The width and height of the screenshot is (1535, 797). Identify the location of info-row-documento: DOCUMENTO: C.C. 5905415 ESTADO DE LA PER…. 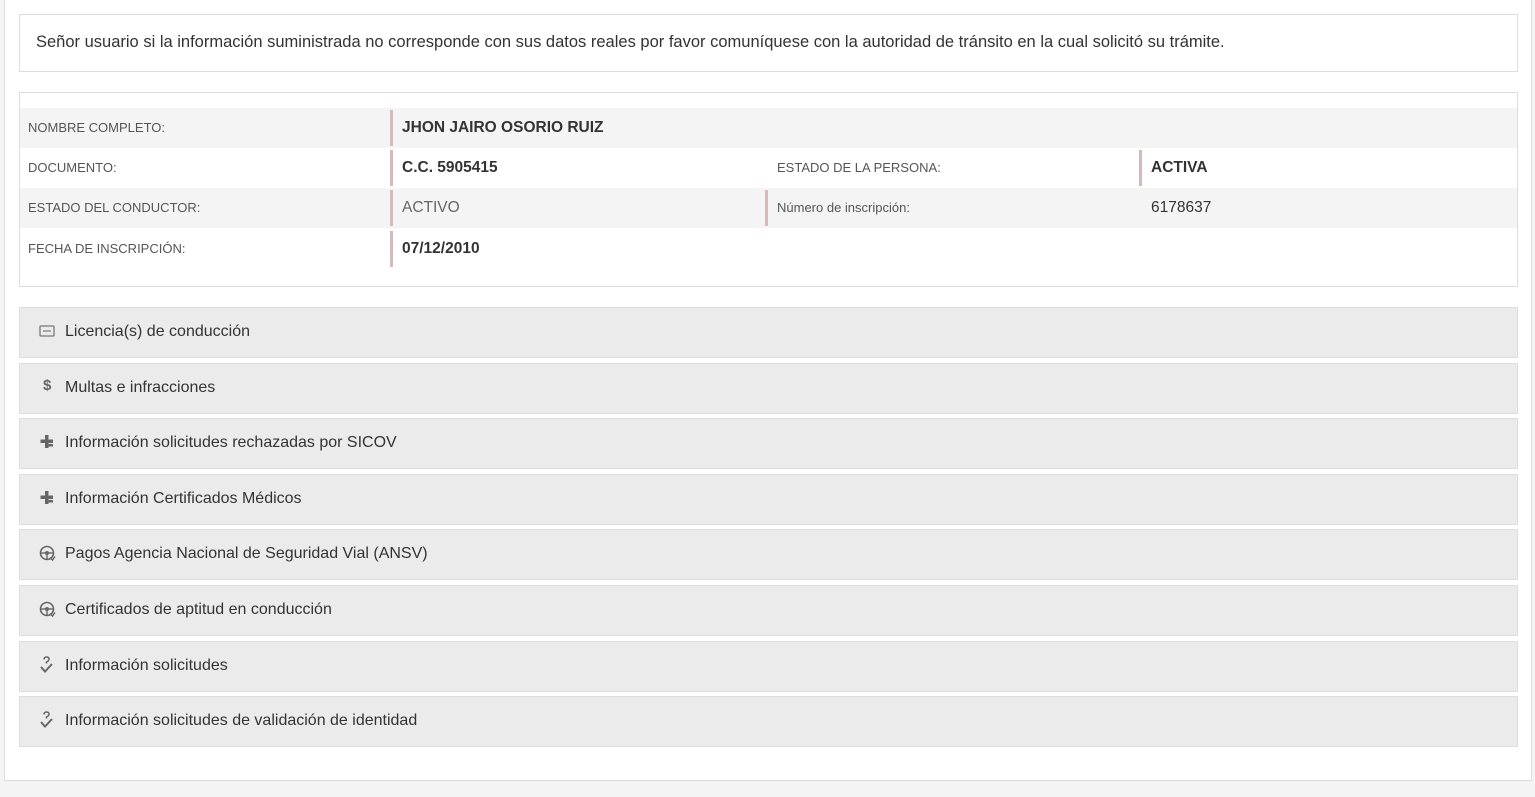
(768, 168).